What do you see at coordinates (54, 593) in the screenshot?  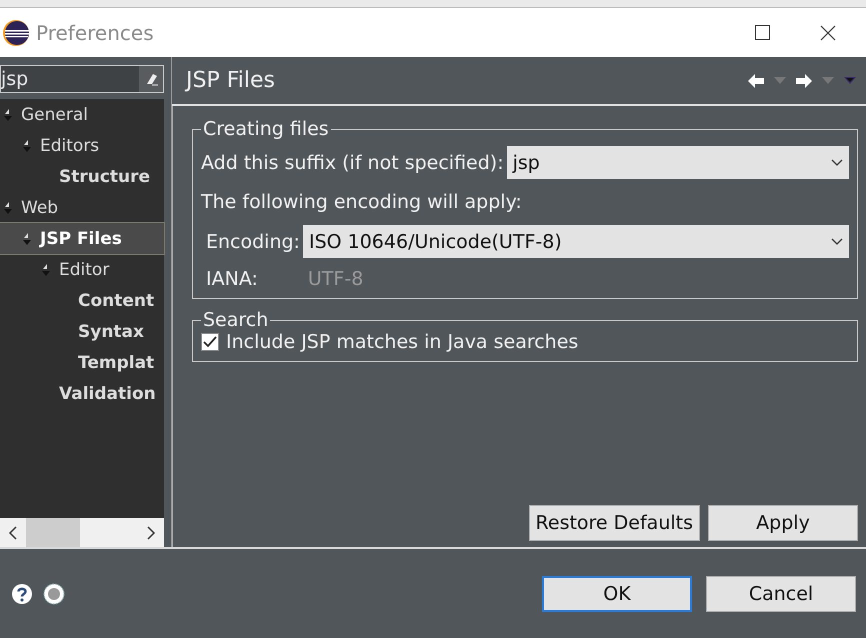 I see `record-icon` at bounding box center [54, 593].